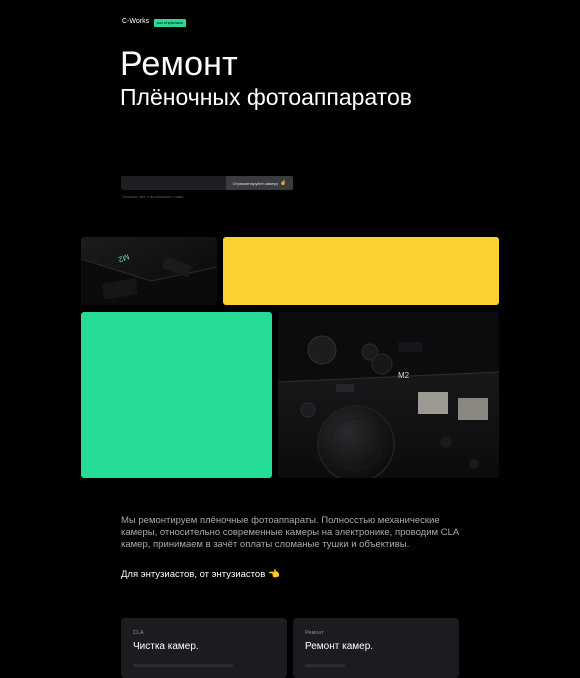 The height and width of the screenshot is (678, 580). I want to click on camera-top-image: M2, so click(149, 271).